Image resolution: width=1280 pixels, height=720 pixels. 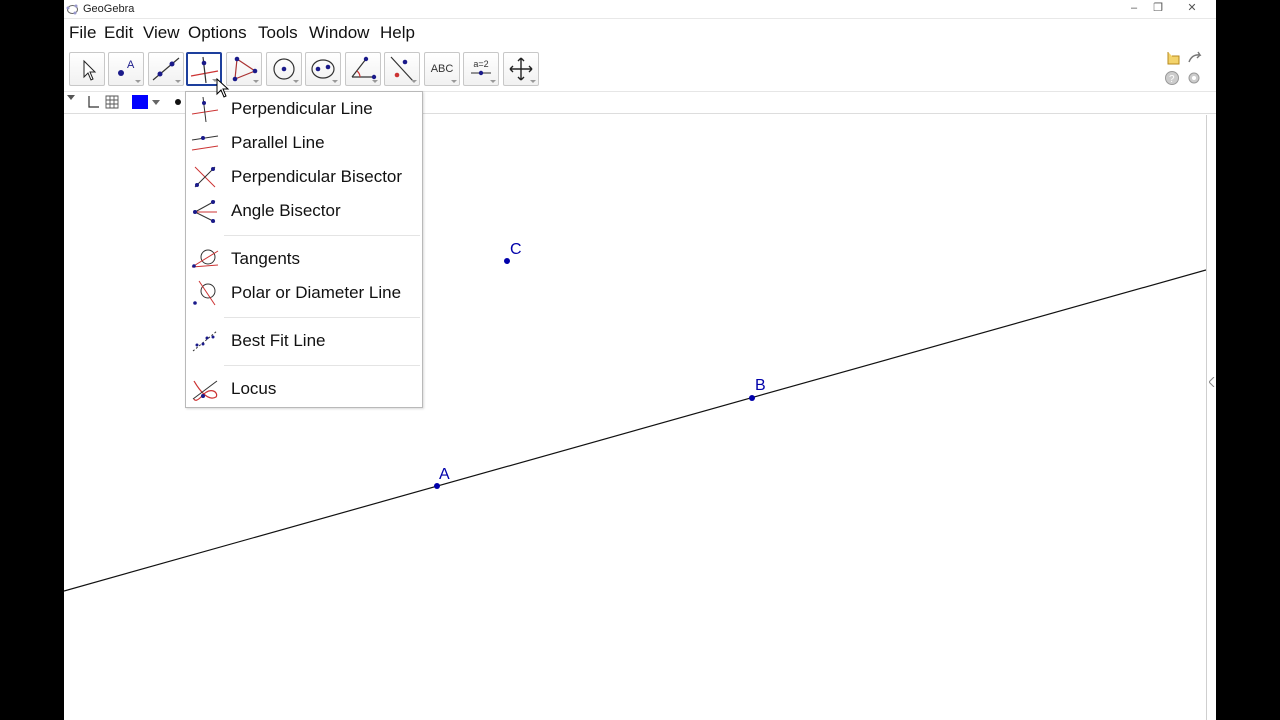 I want to click on point-tool-button: A, so click(x=126, y=69).